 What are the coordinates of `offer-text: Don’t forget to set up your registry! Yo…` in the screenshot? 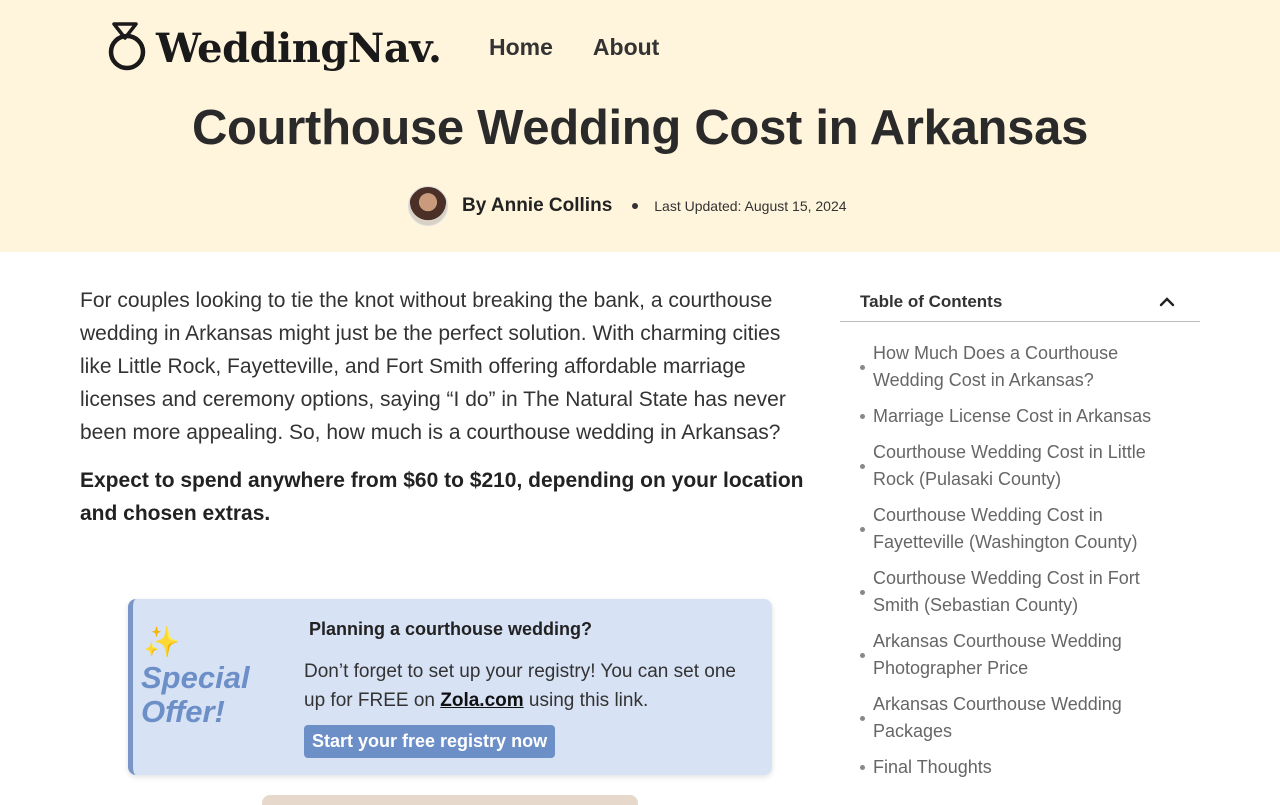 It's located at (529, 686).